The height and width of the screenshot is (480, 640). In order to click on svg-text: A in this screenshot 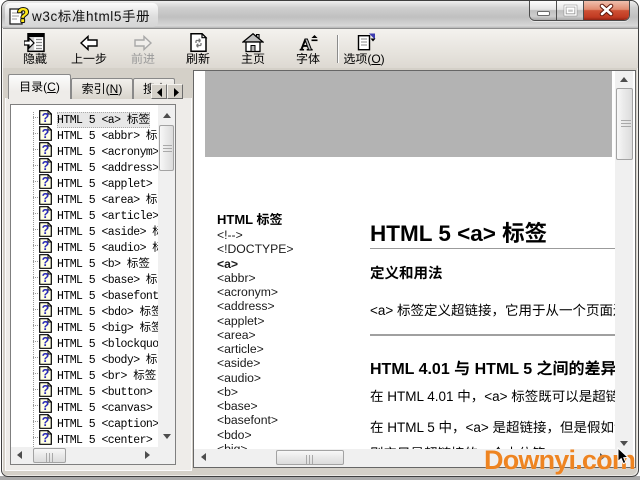, I will do `click(306, 44)`.